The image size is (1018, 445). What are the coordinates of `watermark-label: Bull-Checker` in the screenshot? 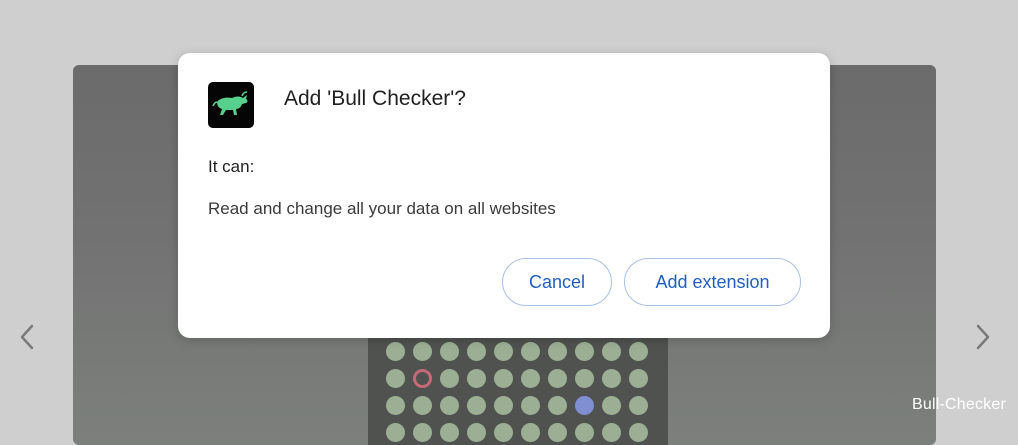 It's located at (959, 404).